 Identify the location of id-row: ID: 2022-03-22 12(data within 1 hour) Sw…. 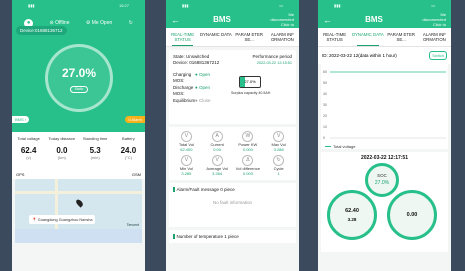
(384, 55).